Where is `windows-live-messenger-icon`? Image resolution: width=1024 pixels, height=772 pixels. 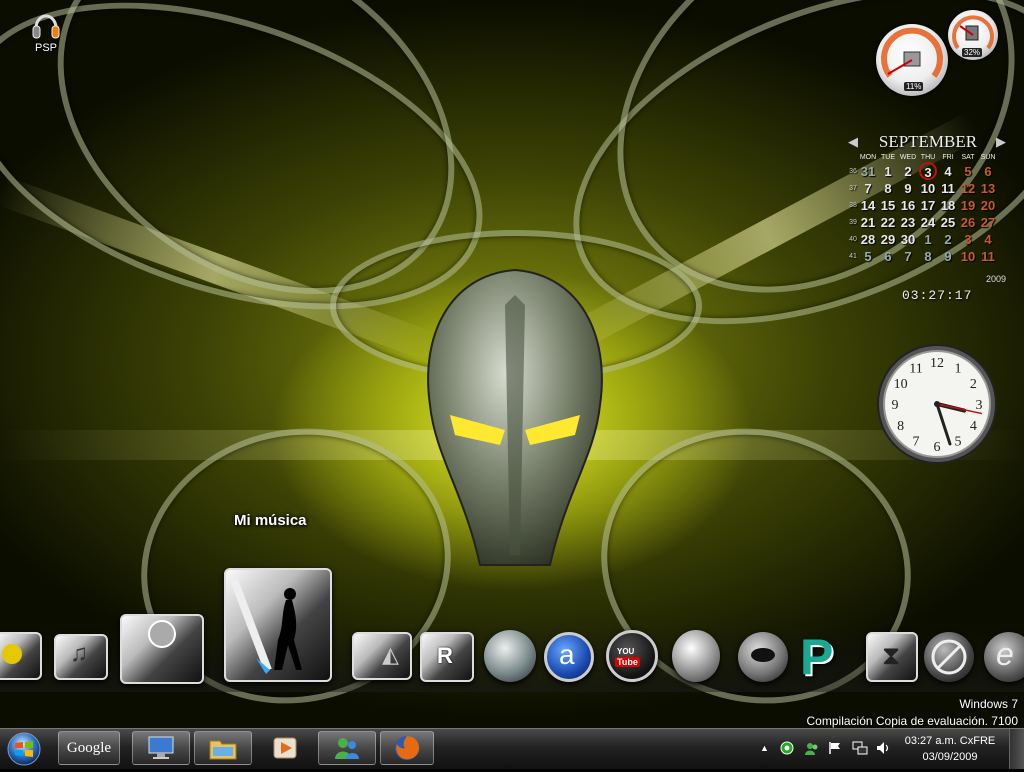 windows-live-messenger-icon is located at coordinates (347, 748).